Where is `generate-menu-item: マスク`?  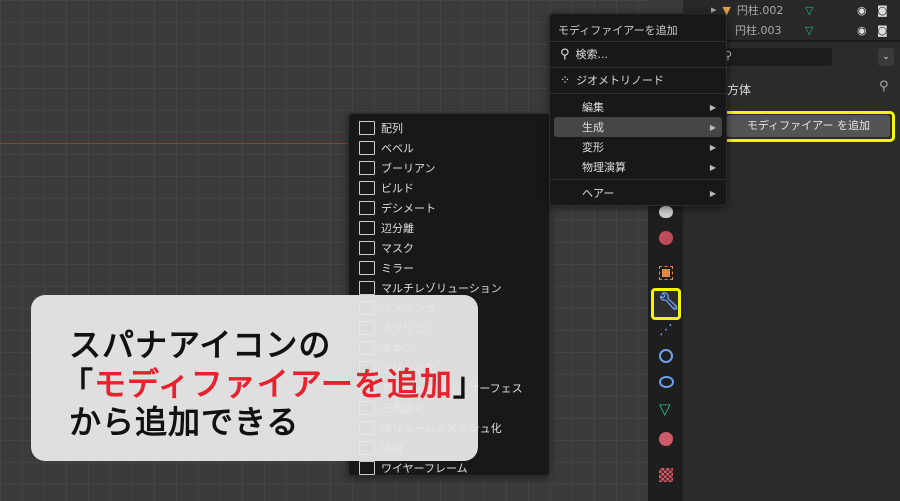
generate-menu-item: マスク is located at coordinates (449, 248).